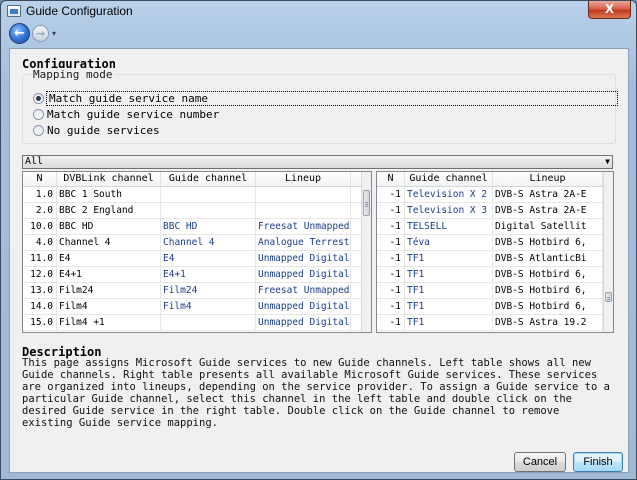 The height and width of the screenshot is (480, 637). Describe the element at coordinates (34, 161) in the screenshot. I see `filter-selected-value: All` at that location.